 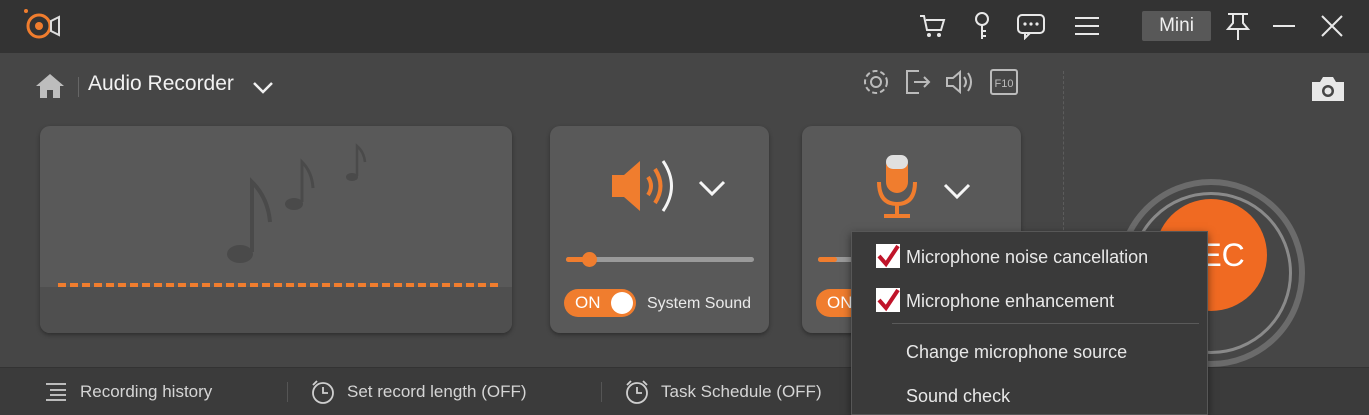 I want to click on timer-icon, so click(x=323, y=392).